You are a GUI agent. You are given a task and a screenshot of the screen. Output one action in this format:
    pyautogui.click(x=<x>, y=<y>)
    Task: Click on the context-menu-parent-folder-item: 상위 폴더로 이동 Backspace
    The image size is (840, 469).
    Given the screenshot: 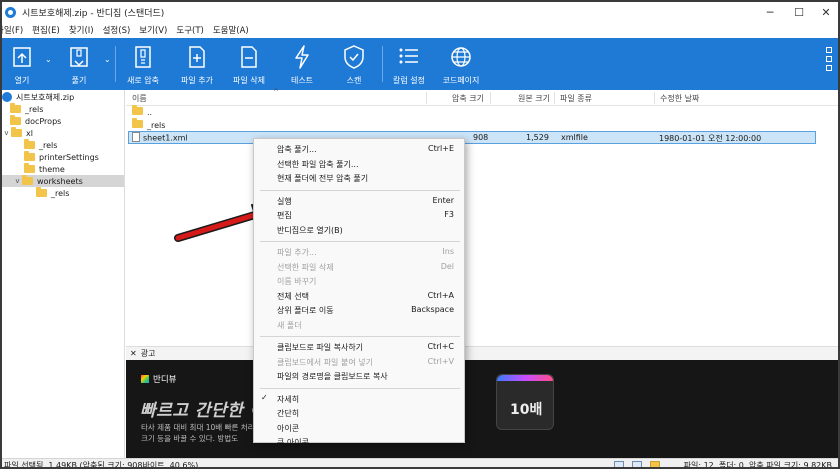 What is the action you would take?
    pyautogui.click(x=359, y=310)
    